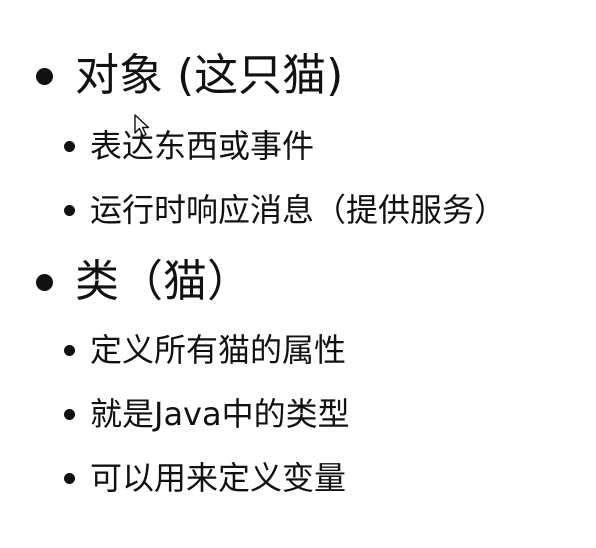 This screenshot has height=548, width=596. I want to click on bullet-item-represents-things: 表达东西或事件, so click(189, 146).